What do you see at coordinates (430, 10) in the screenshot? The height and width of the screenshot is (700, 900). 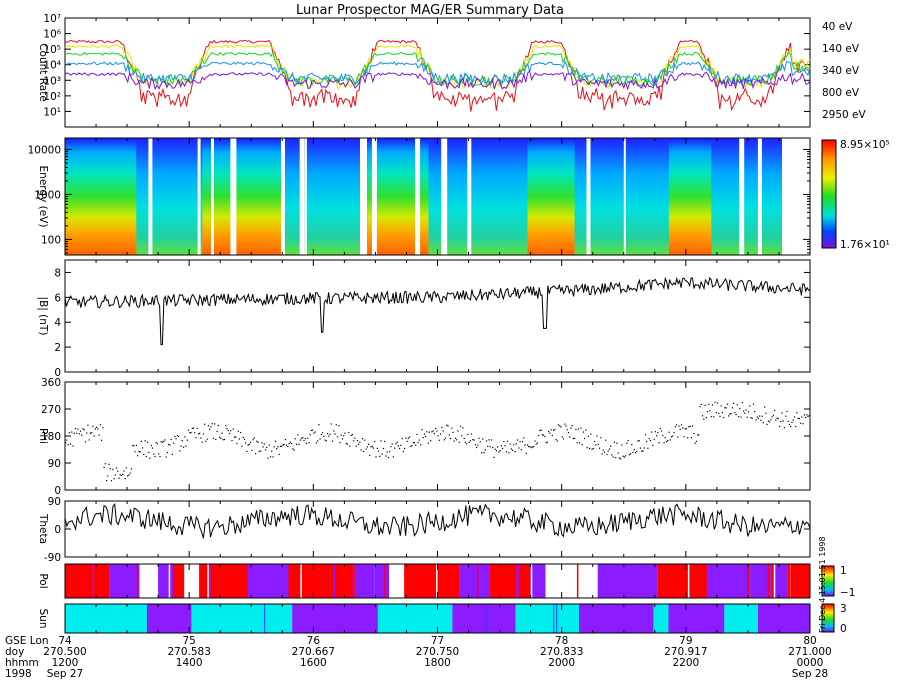 I see `chart-title: Lunar Prospector MAG/ER Summary Data` at bounding box center [430, 10].